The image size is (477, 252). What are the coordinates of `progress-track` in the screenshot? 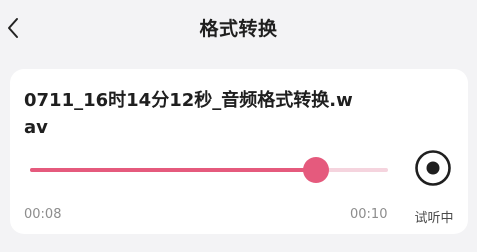 It's located at (209, 170).